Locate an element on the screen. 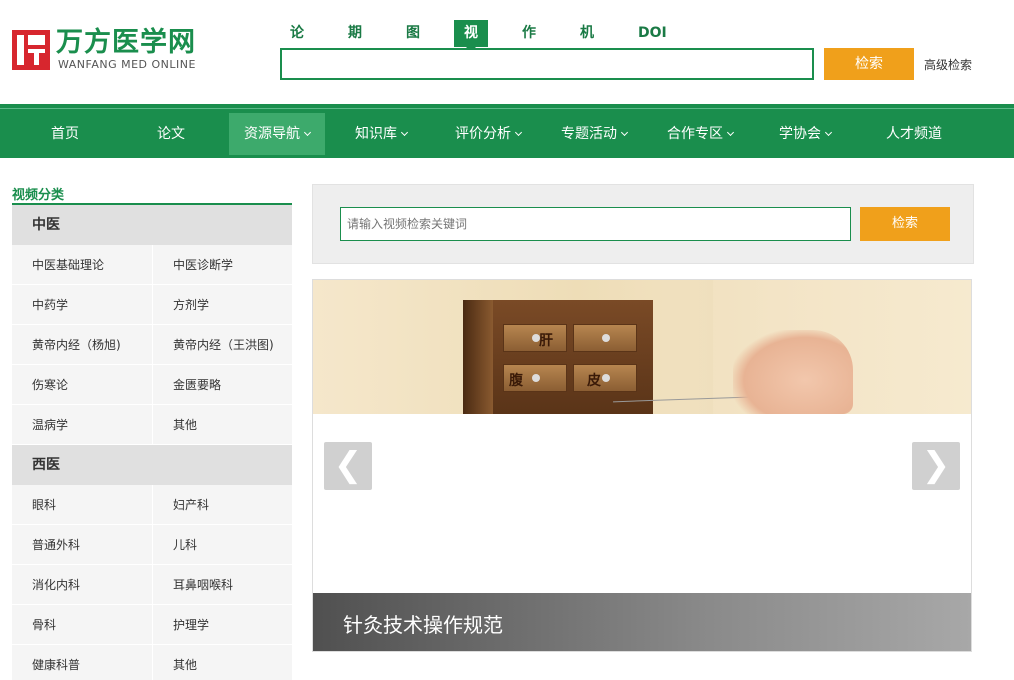 The image size is (1014, 680). video-search-input is located at coordinates (595, 224).